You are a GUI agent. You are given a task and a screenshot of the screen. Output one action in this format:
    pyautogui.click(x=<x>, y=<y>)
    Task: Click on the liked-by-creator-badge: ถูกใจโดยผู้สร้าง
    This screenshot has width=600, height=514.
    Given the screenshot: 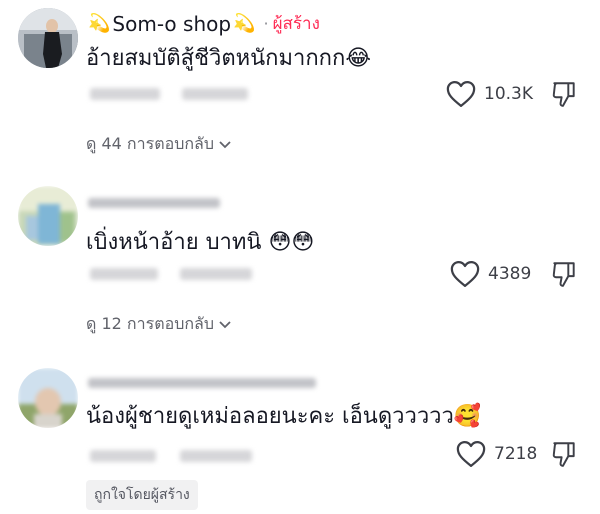 What is the action you would take?
    pyautogui.click(x=142, y=495)
    